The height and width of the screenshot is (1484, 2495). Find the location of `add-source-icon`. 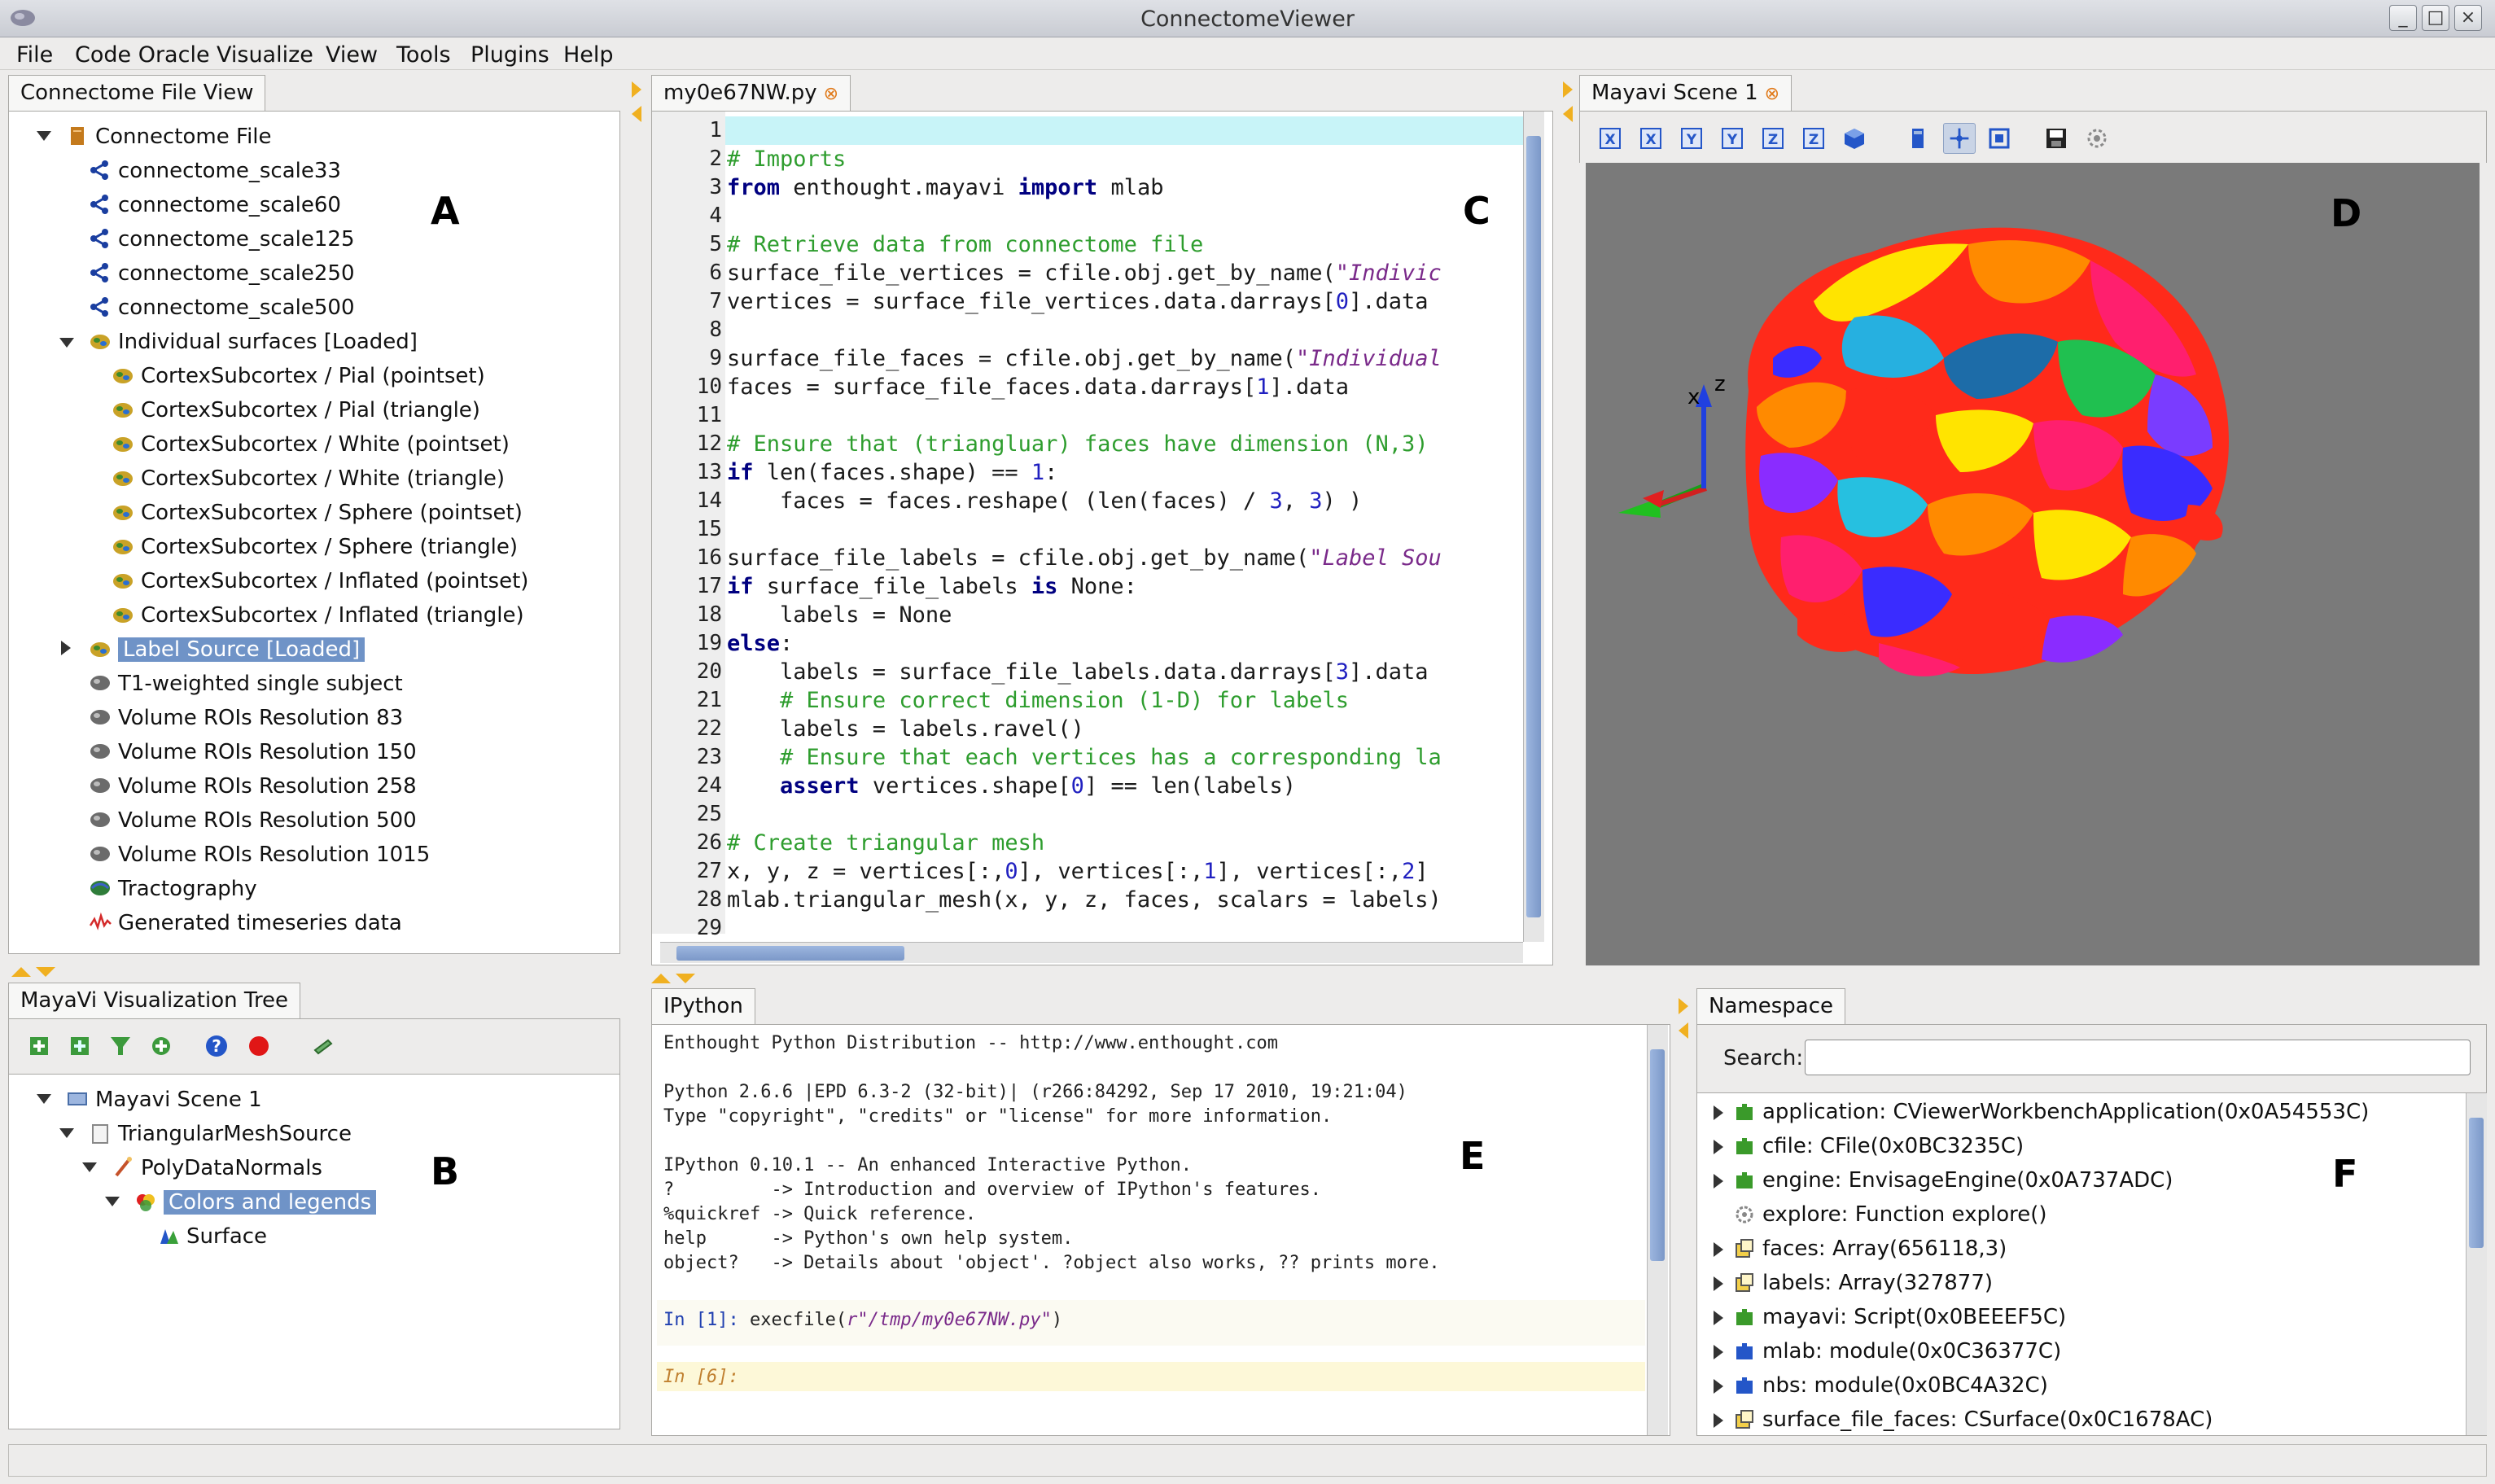

add-source-icon is located at coordinates (80, 1046).